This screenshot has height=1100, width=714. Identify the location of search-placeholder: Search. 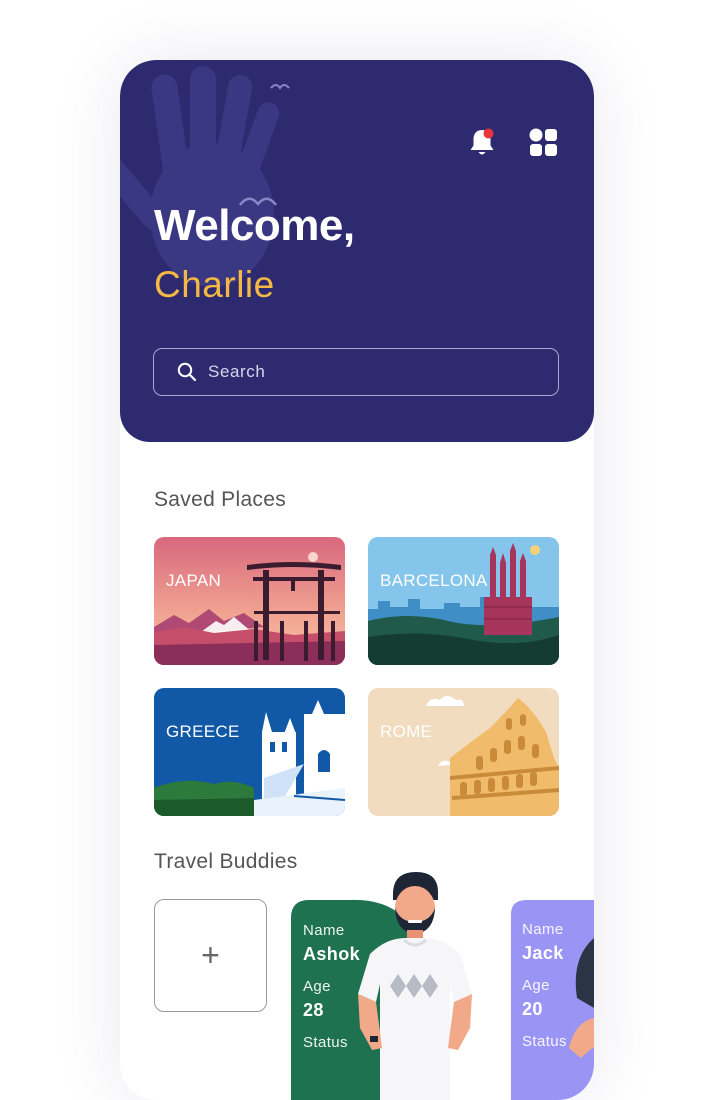
(237, 371).